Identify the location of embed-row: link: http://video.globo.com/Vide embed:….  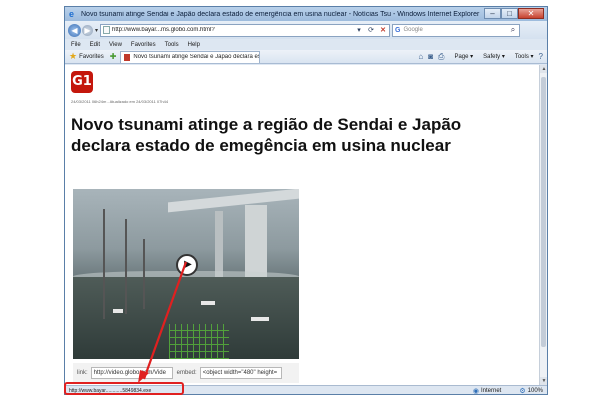
(186, 373).